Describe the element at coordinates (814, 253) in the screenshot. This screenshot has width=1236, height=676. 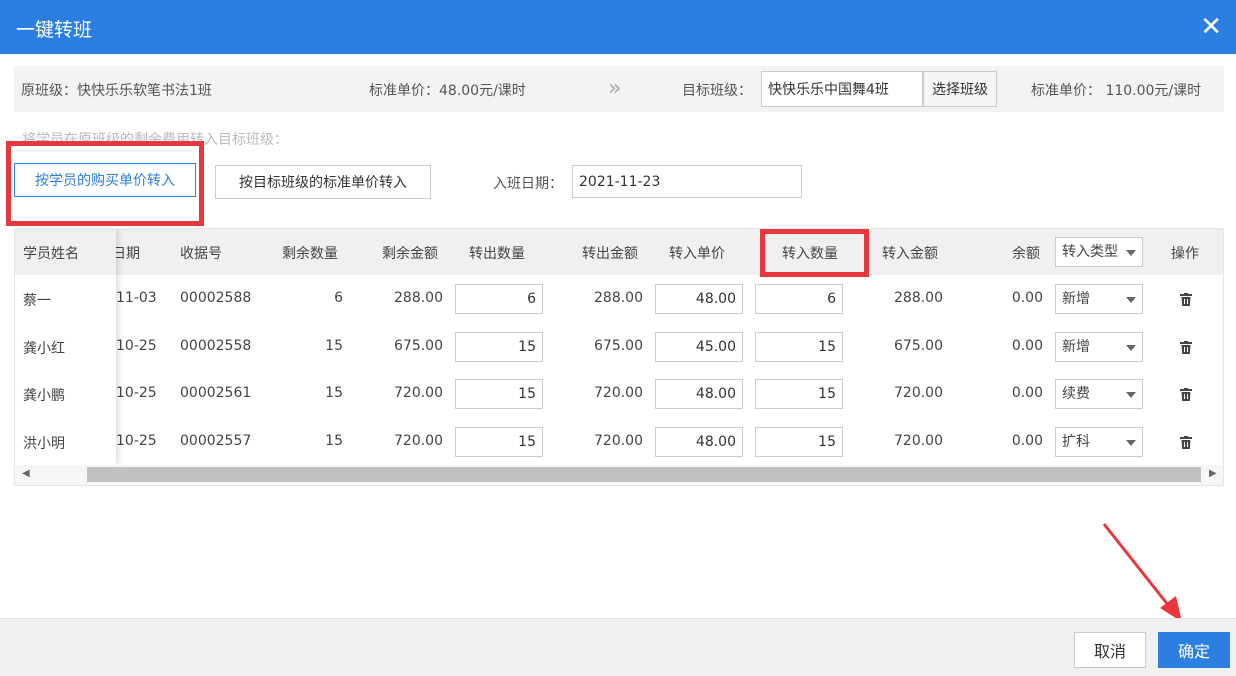
I see `annotation-highlight-box-in-qty` at that location.